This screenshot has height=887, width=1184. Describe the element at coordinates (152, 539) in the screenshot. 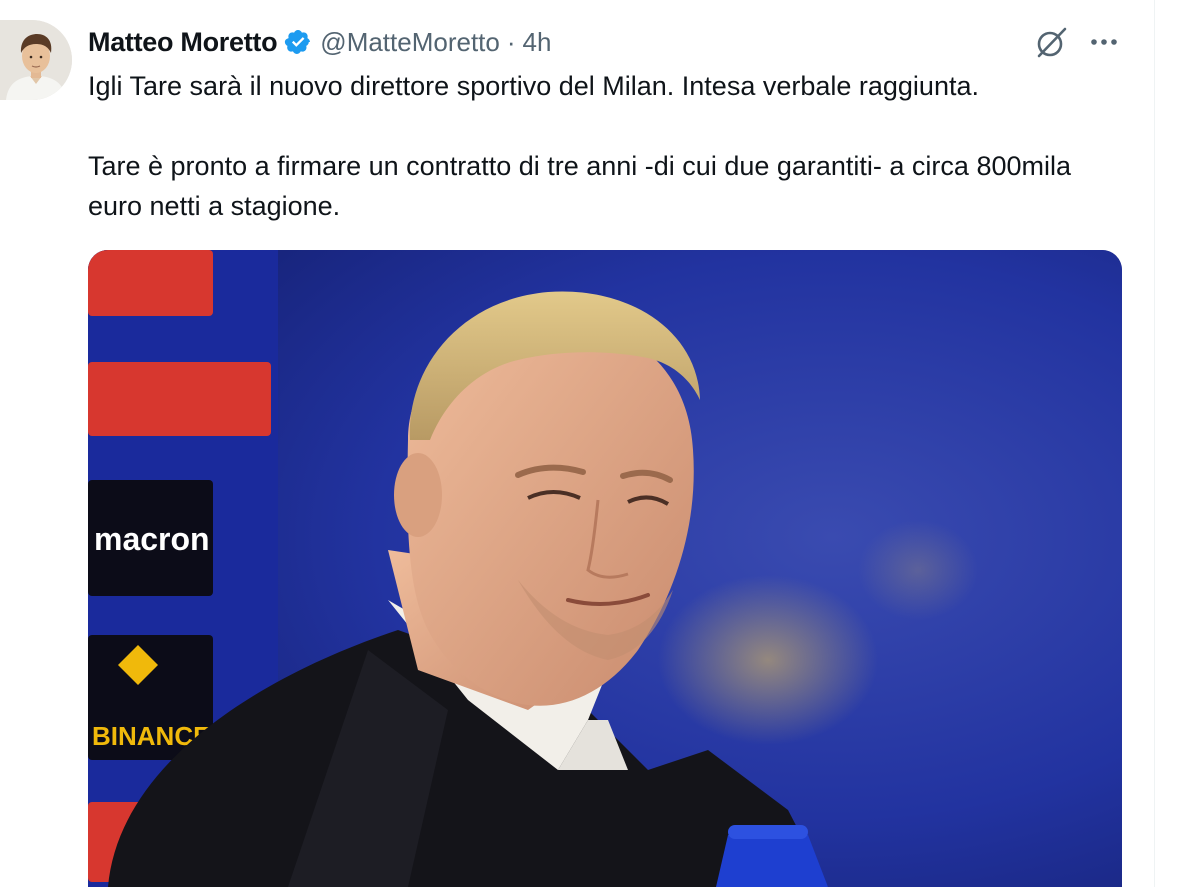

I see `sponsor-board-text: macron` at that location.